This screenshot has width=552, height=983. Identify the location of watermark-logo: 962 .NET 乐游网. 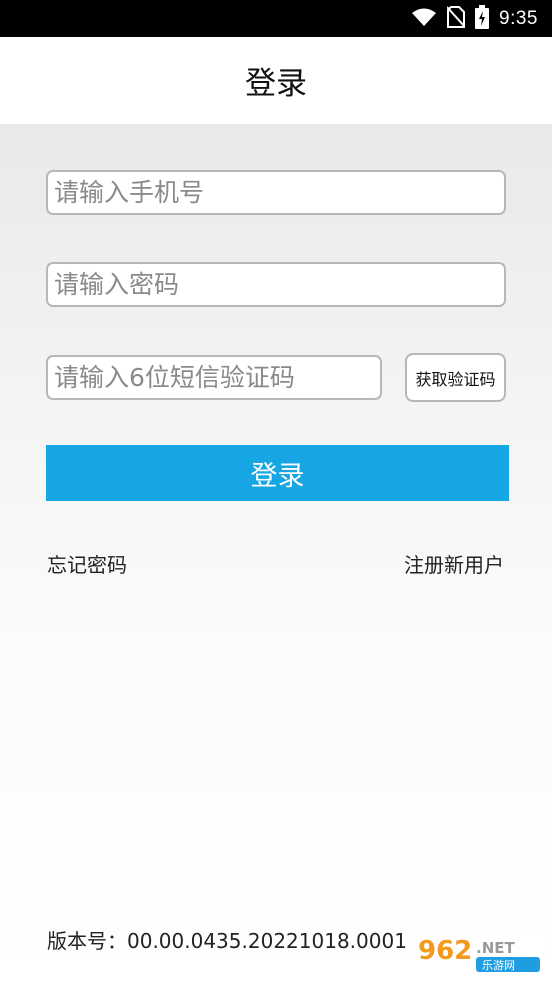
(478, 953).